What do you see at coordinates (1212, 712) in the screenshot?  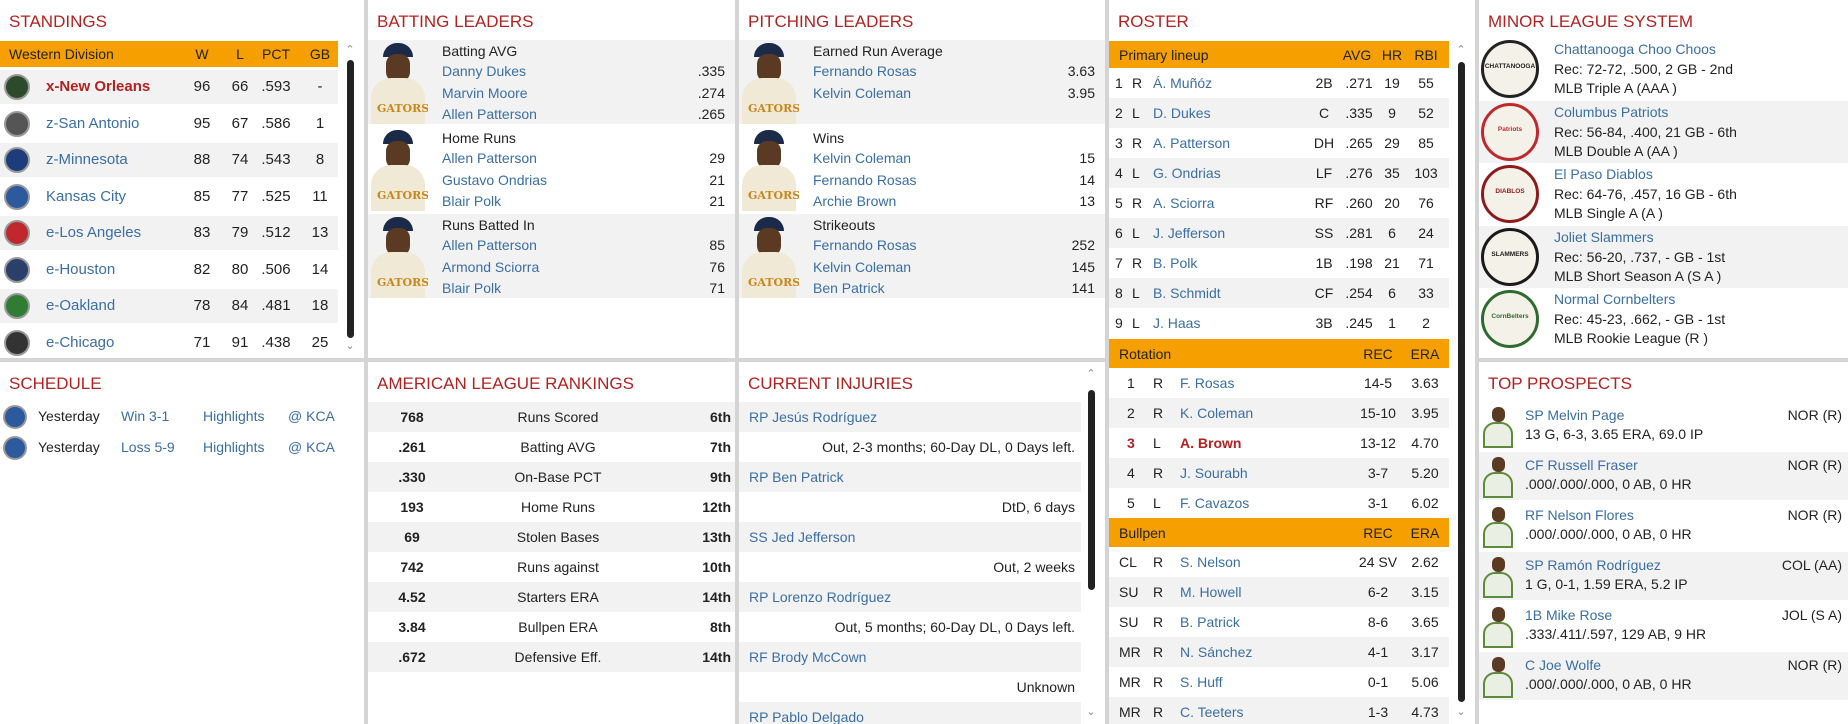 I see `player-name-link: C. Teeters` at bounding box center [1212, 712].